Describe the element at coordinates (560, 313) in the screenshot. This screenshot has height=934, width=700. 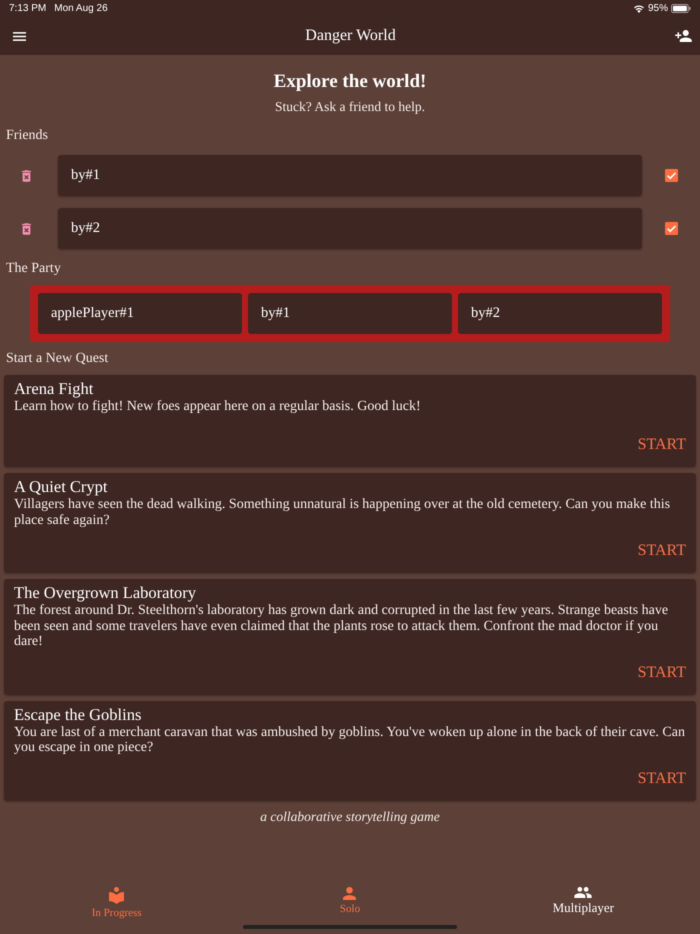
I see `party-member-card: by#2` at that location.